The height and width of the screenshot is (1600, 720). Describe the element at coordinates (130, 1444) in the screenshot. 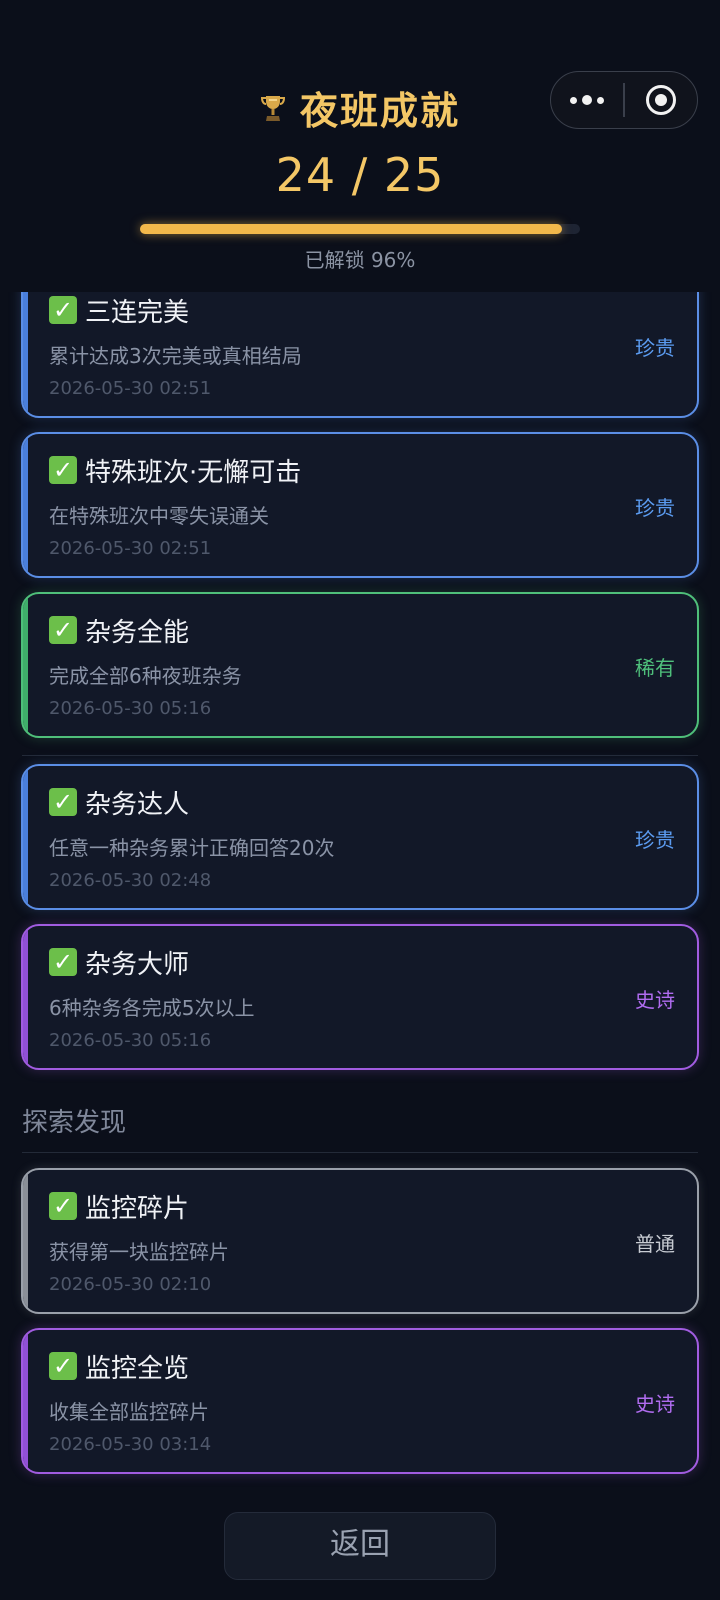

I see `achievement-date: 2026-05-30 03:14` at that location.